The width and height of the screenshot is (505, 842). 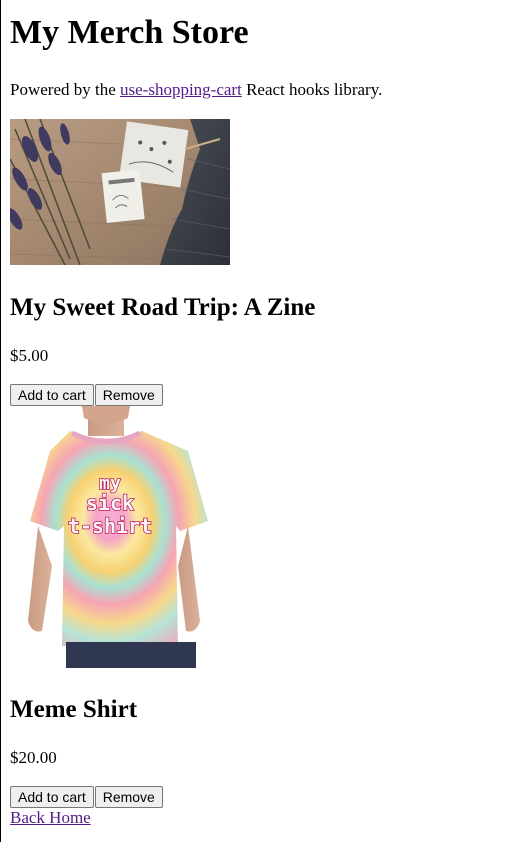 What do you see at coordinates (74, 709) in the screenshot?
I see `product-title: Meme Shirt` at bounding box center [74, 709].